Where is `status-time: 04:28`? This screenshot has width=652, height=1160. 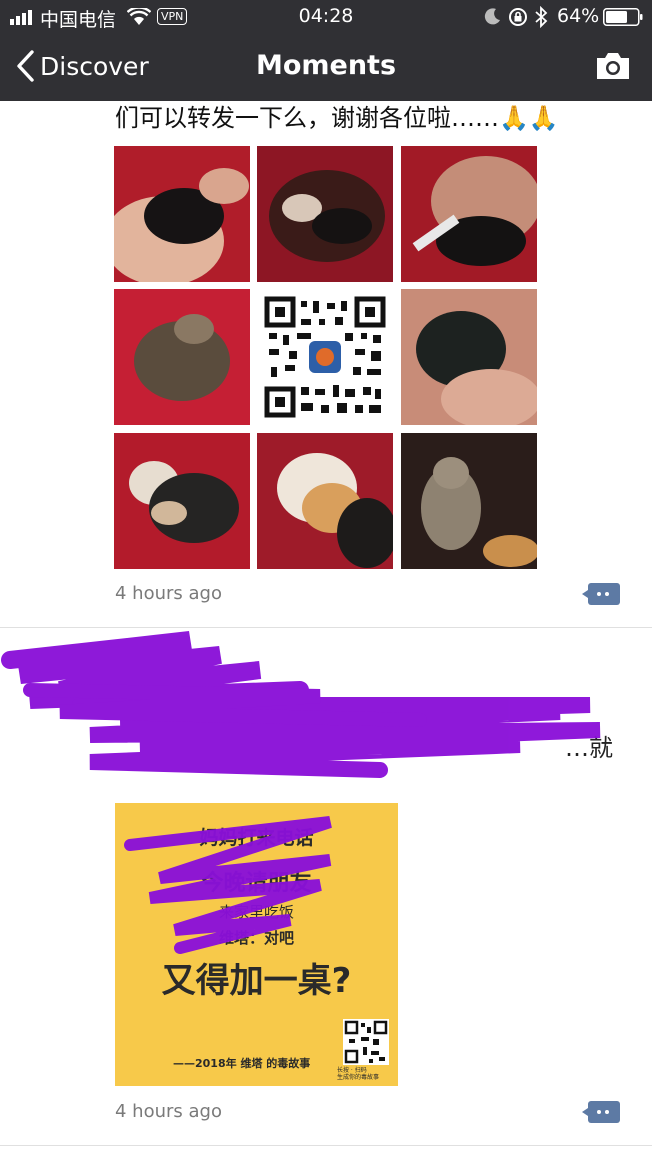 status-time: 04:28 is located at coordinates (326, 16).